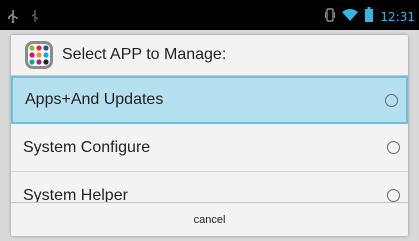  I want to click on status-time: 12:31, so click(397, 16).